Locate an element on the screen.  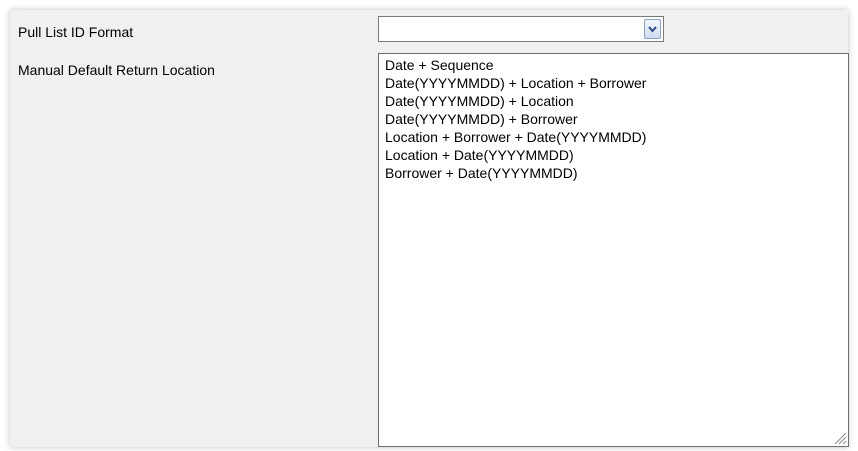
list-item: Date(YYYYMMDD) + Borrower is located at coordinates (616, 119).